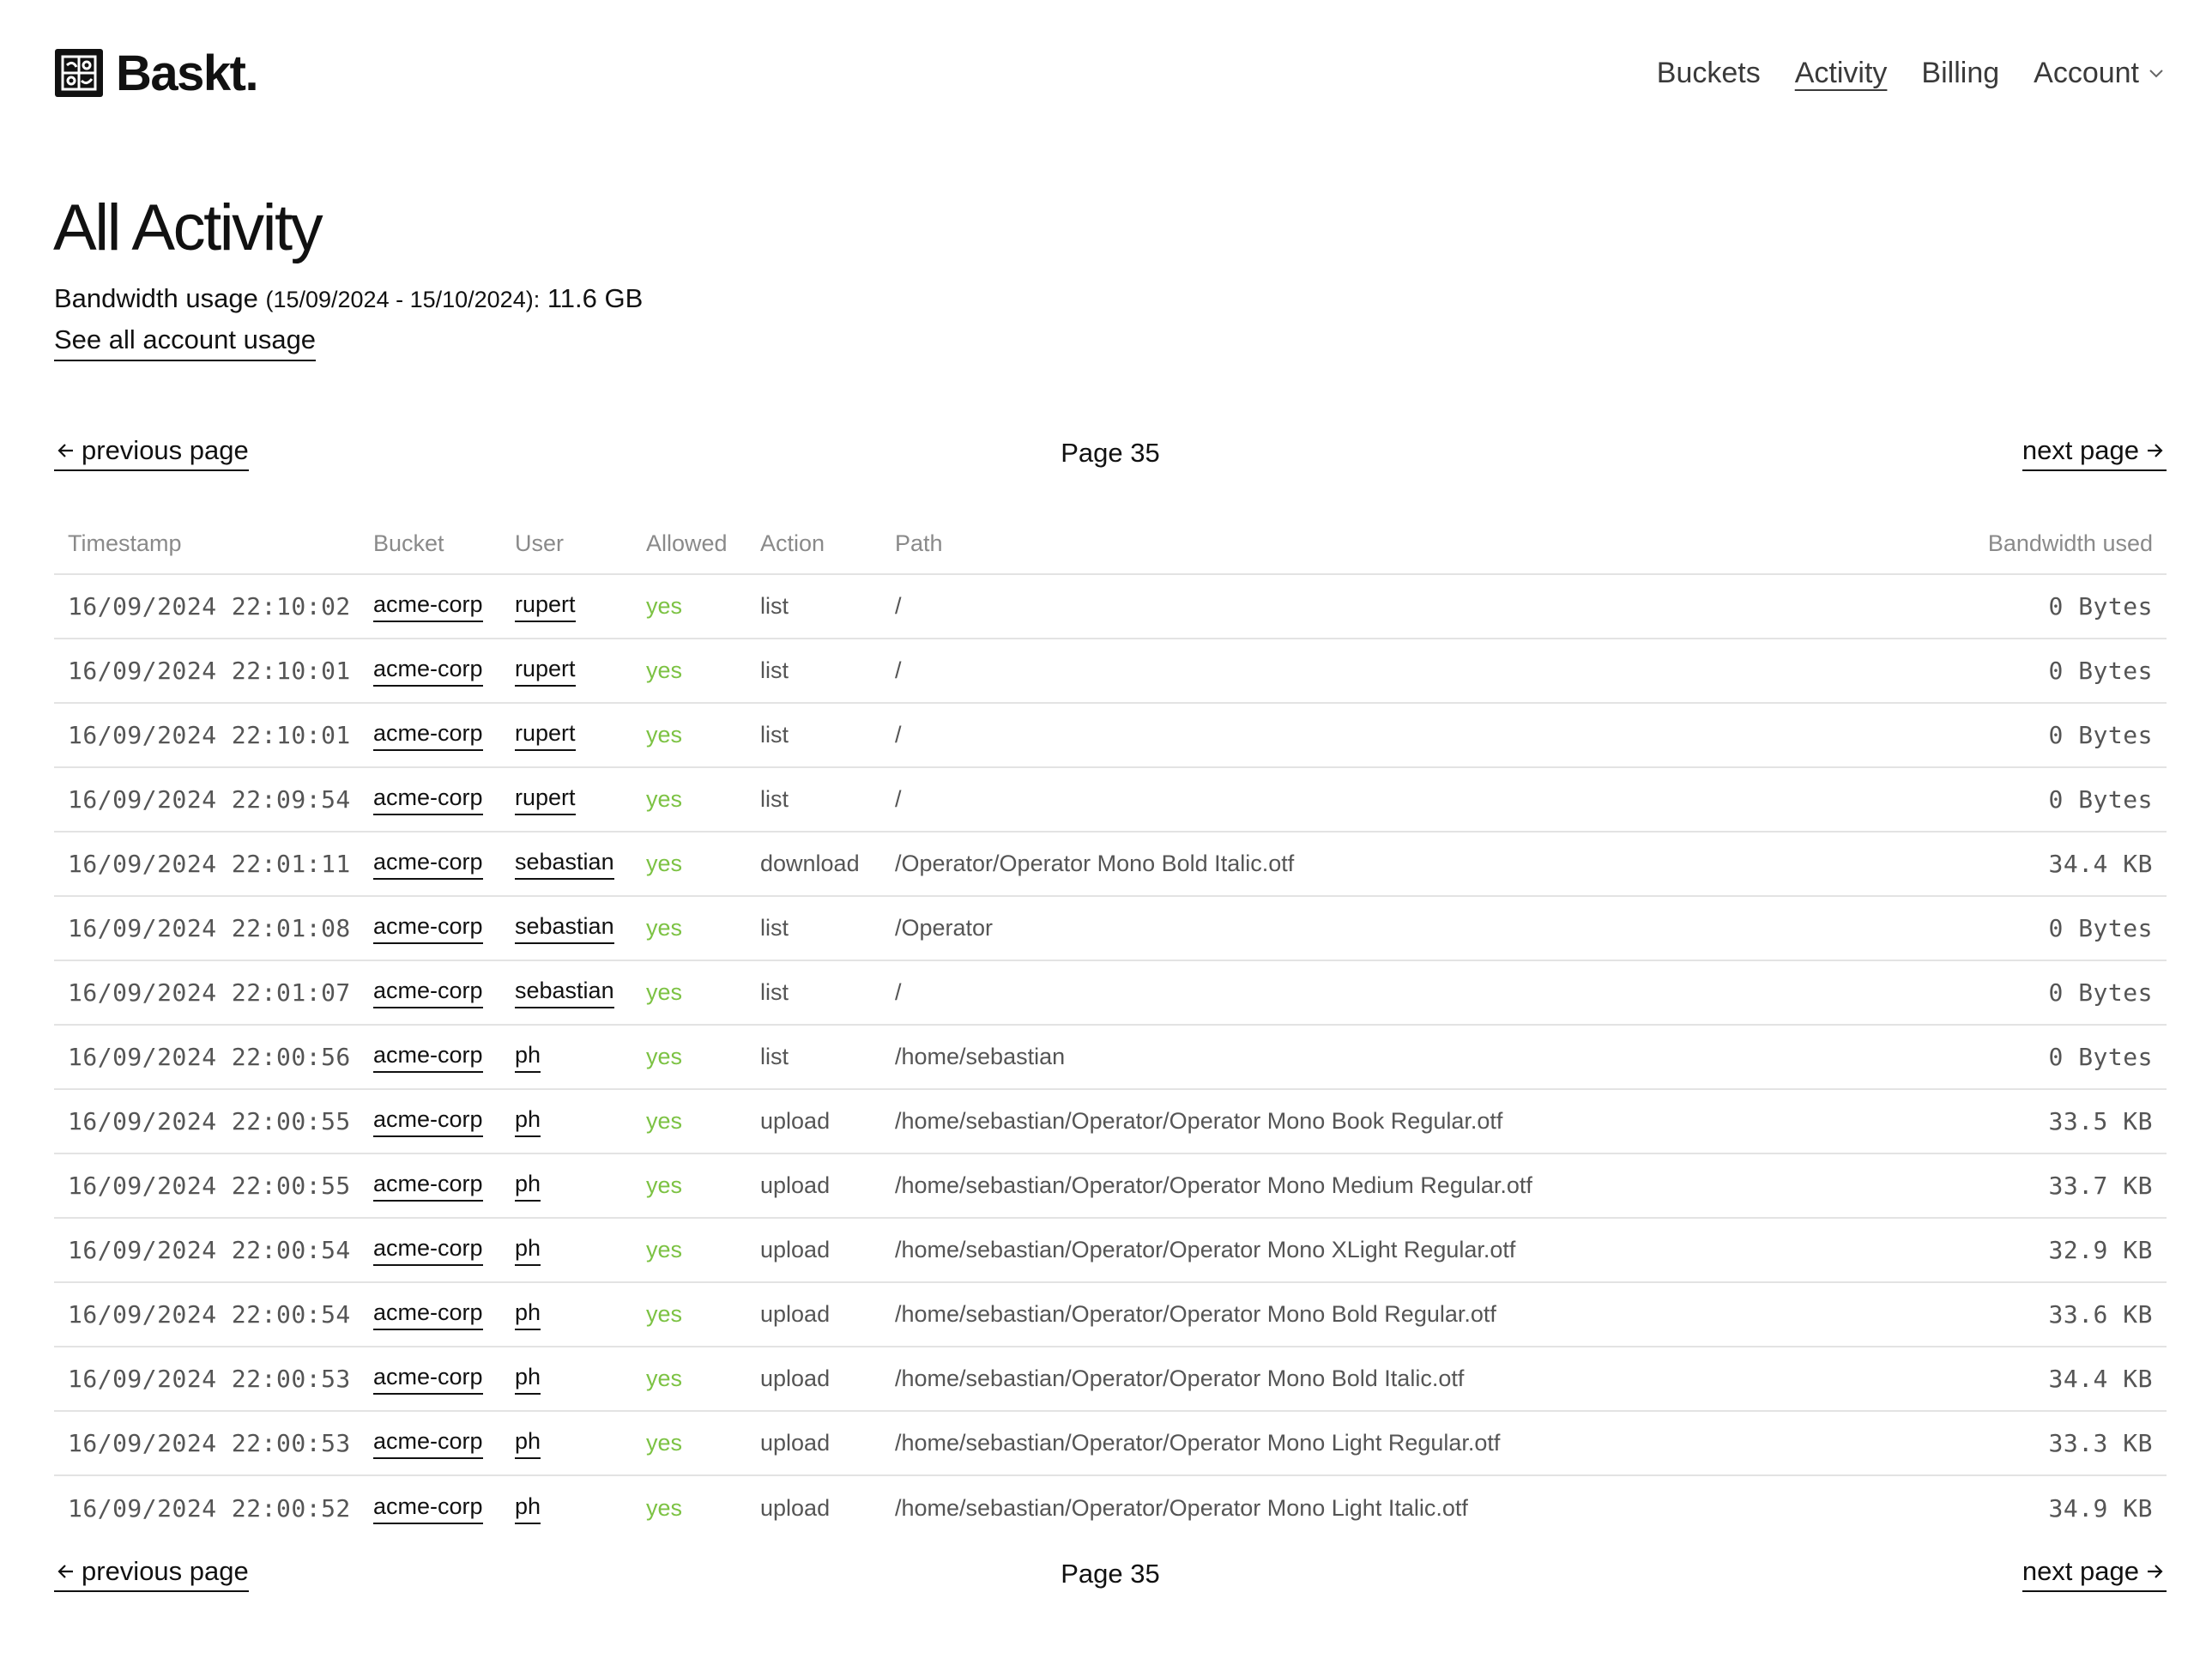 This screenshot has width=2212, height=1653. I want to click on row-timestamp: 16/09/2024 22:00:54, so click(209, 1250).